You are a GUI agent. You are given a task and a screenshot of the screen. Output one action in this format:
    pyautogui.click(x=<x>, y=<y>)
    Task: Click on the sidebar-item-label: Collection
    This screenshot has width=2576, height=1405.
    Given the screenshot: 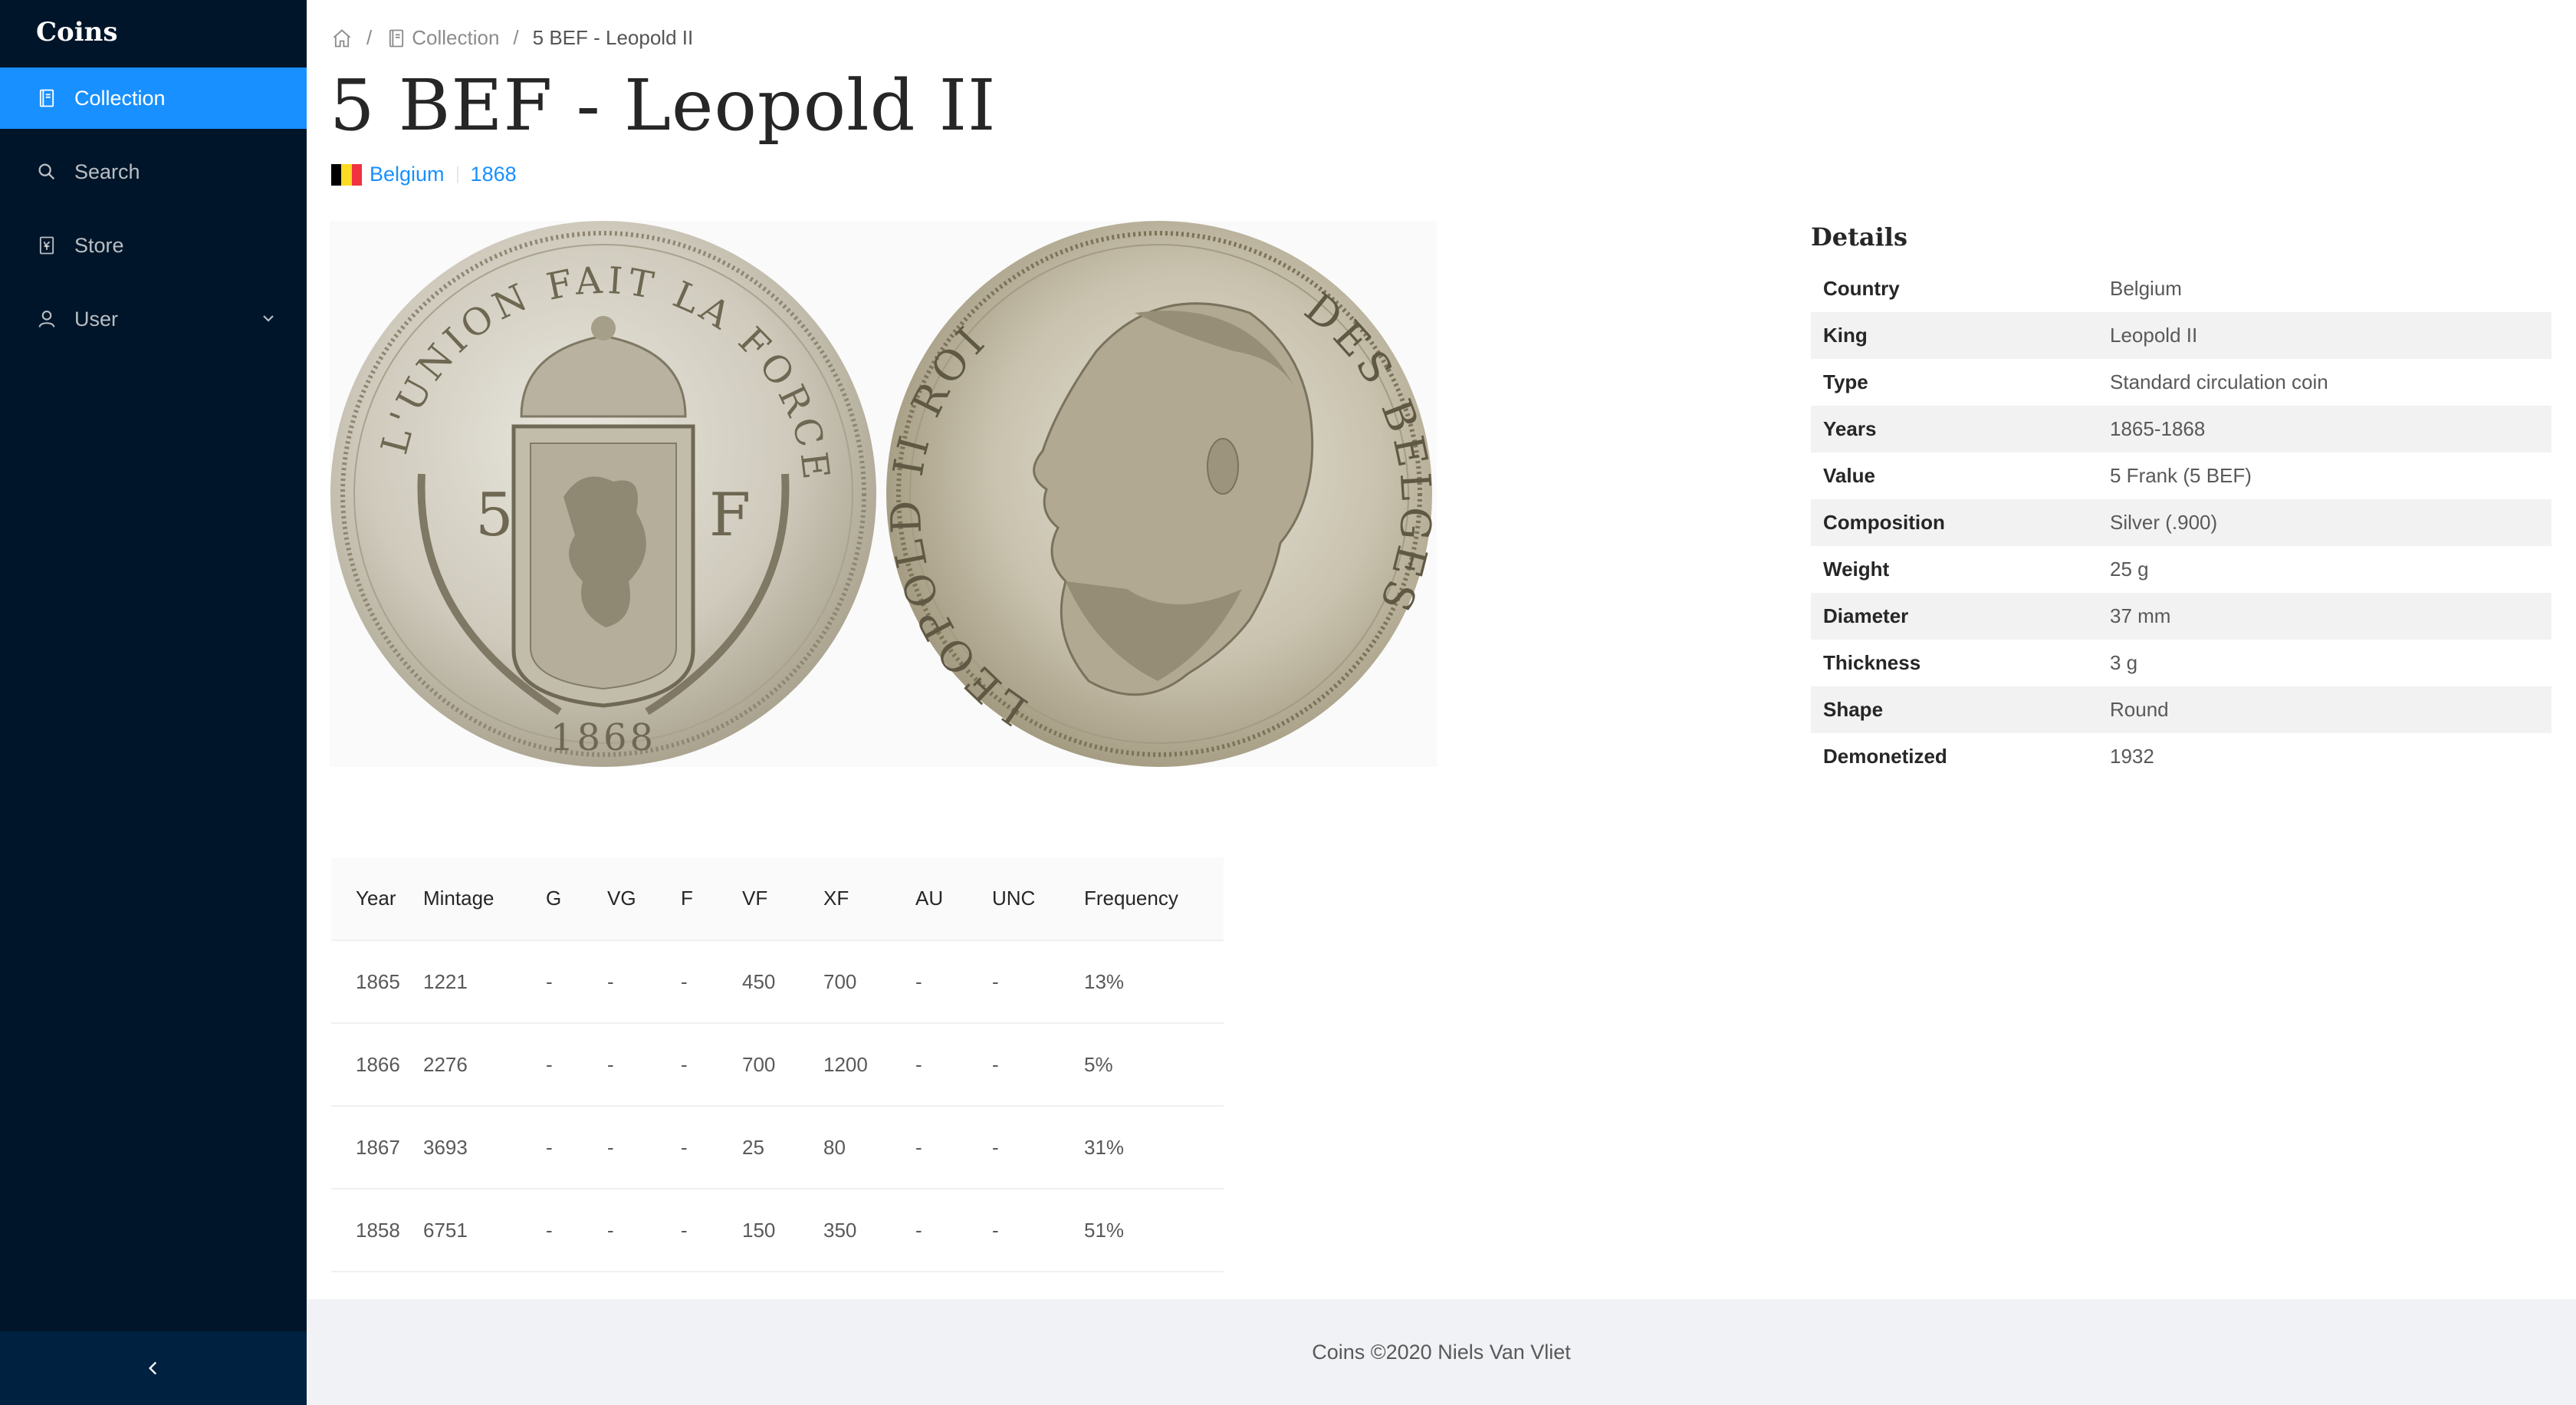 What is the action you would take?
    pyautogui.click(x=120, y=98)
    